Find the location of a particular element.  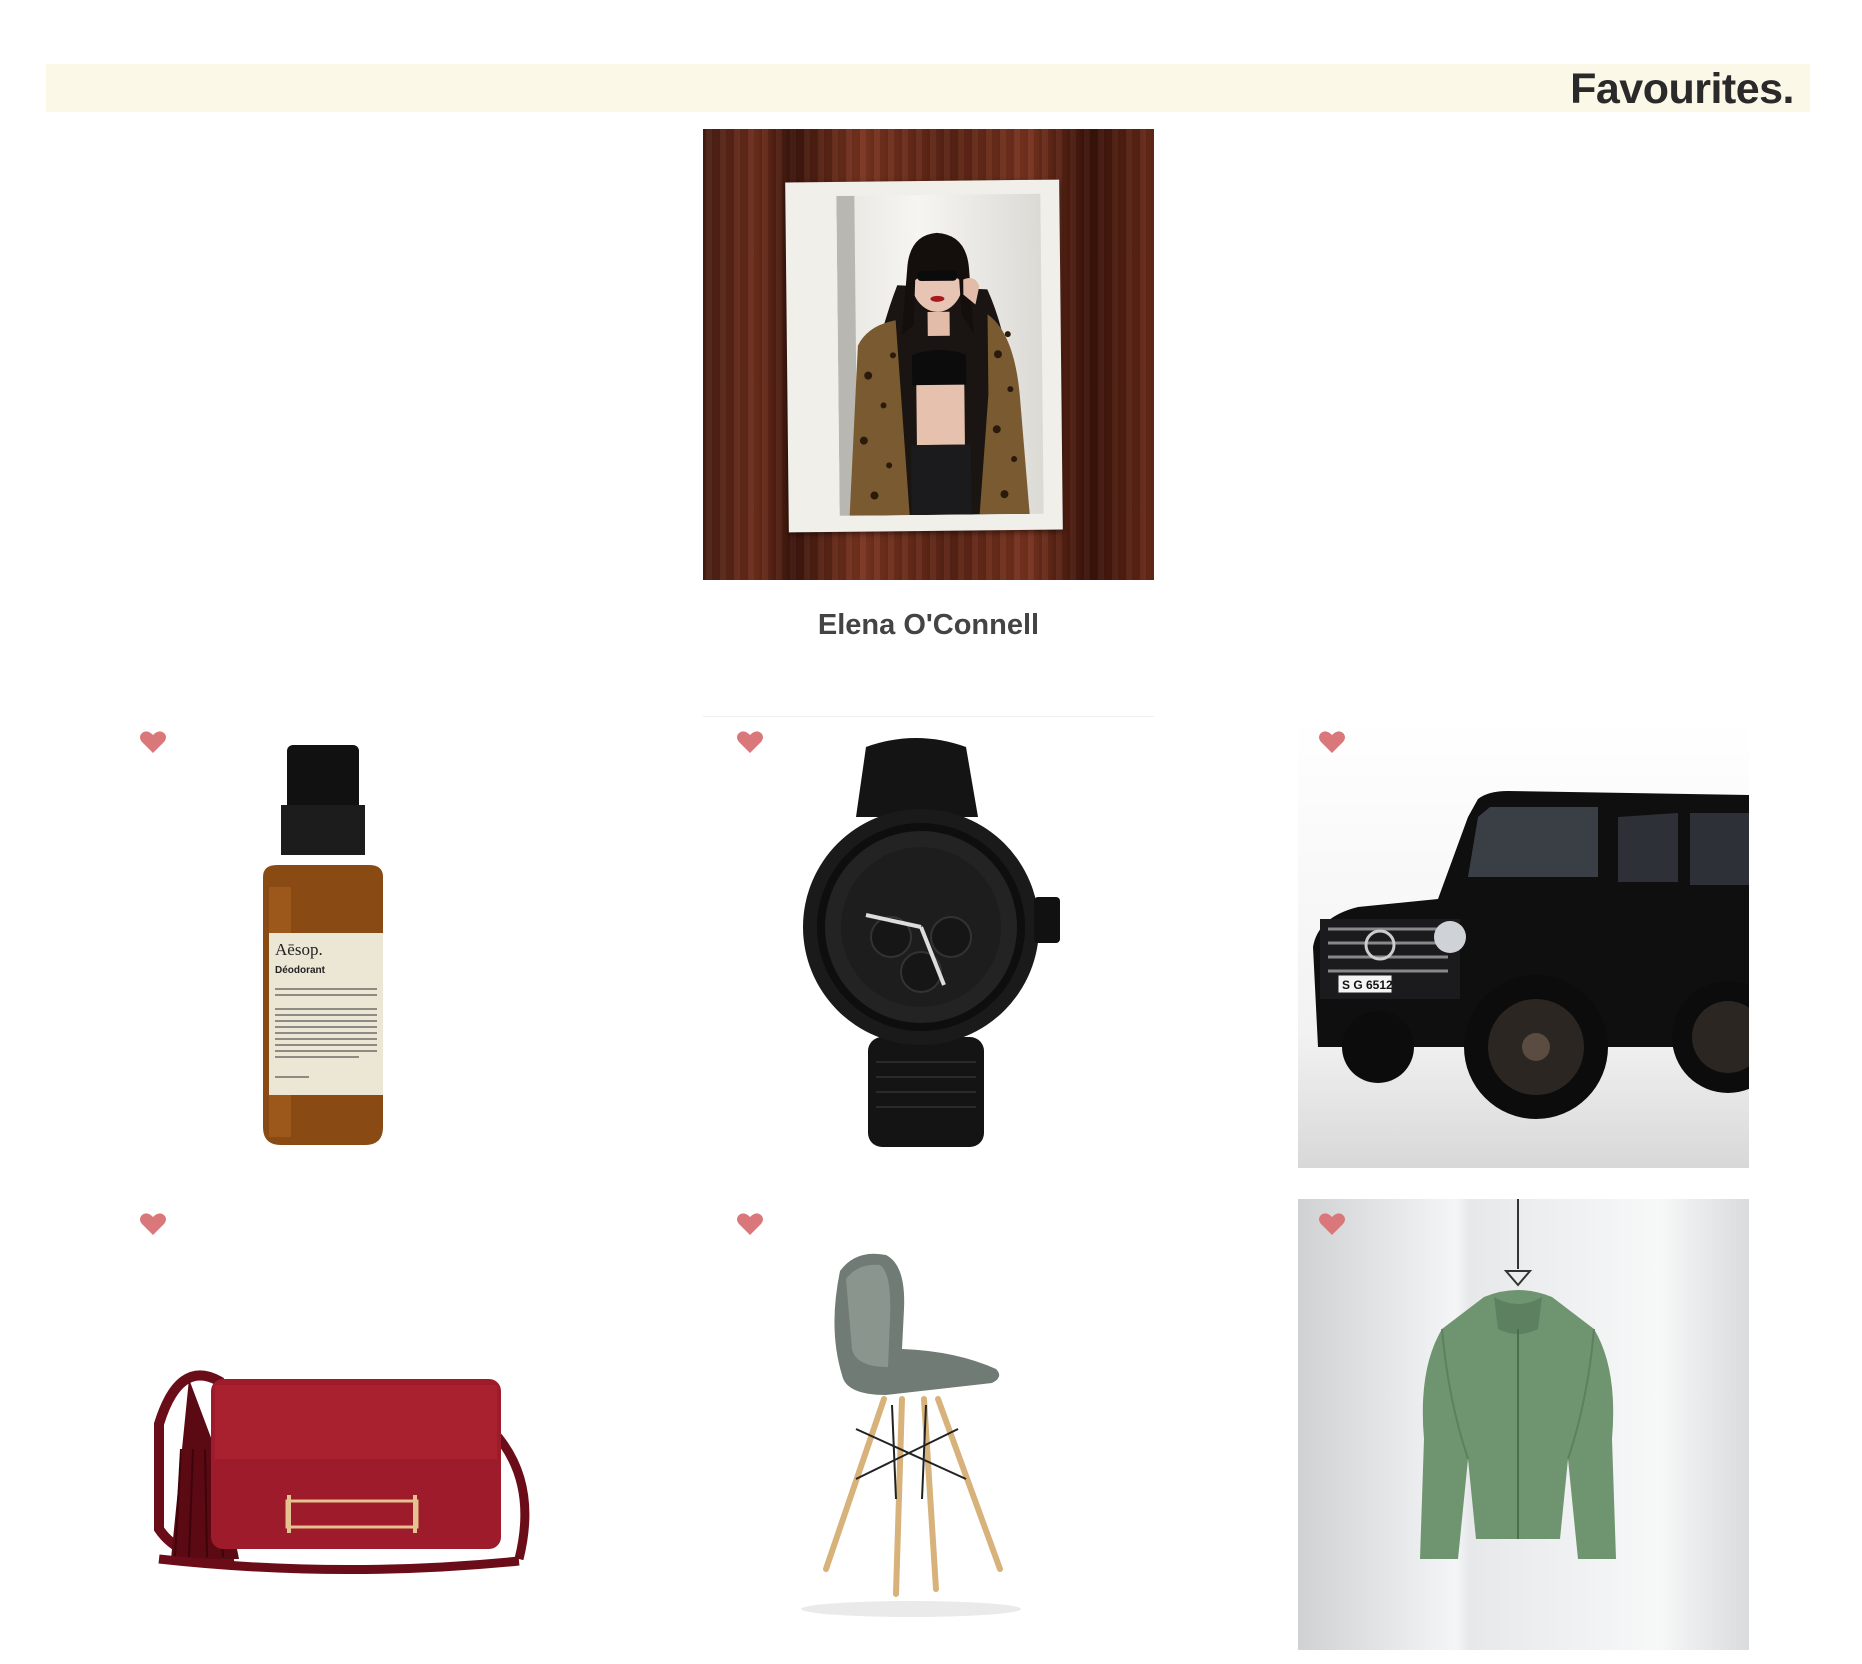

favourite-card-watch is located at coordinates (941, 942).